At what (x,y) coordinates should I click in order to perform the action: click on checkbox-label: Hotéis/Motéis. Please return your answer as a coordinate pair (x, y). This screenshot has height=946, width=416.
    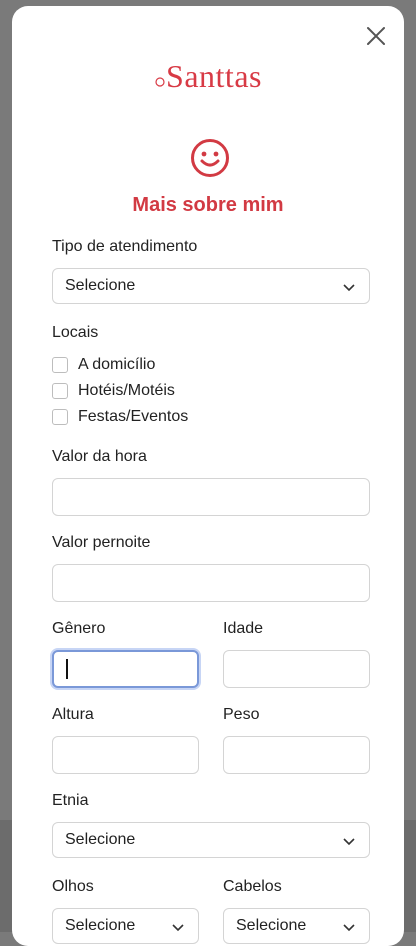
    Looking at the image, I should click on (126, 390).